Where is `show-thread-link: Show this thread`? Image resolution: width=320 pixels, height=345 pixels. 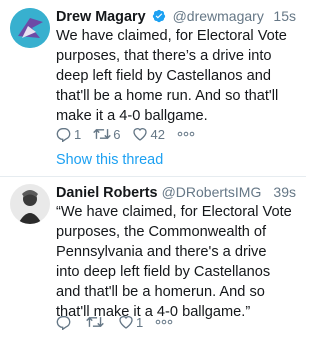 show-thread-link: Show this thread is located at coordinates (109, 160).